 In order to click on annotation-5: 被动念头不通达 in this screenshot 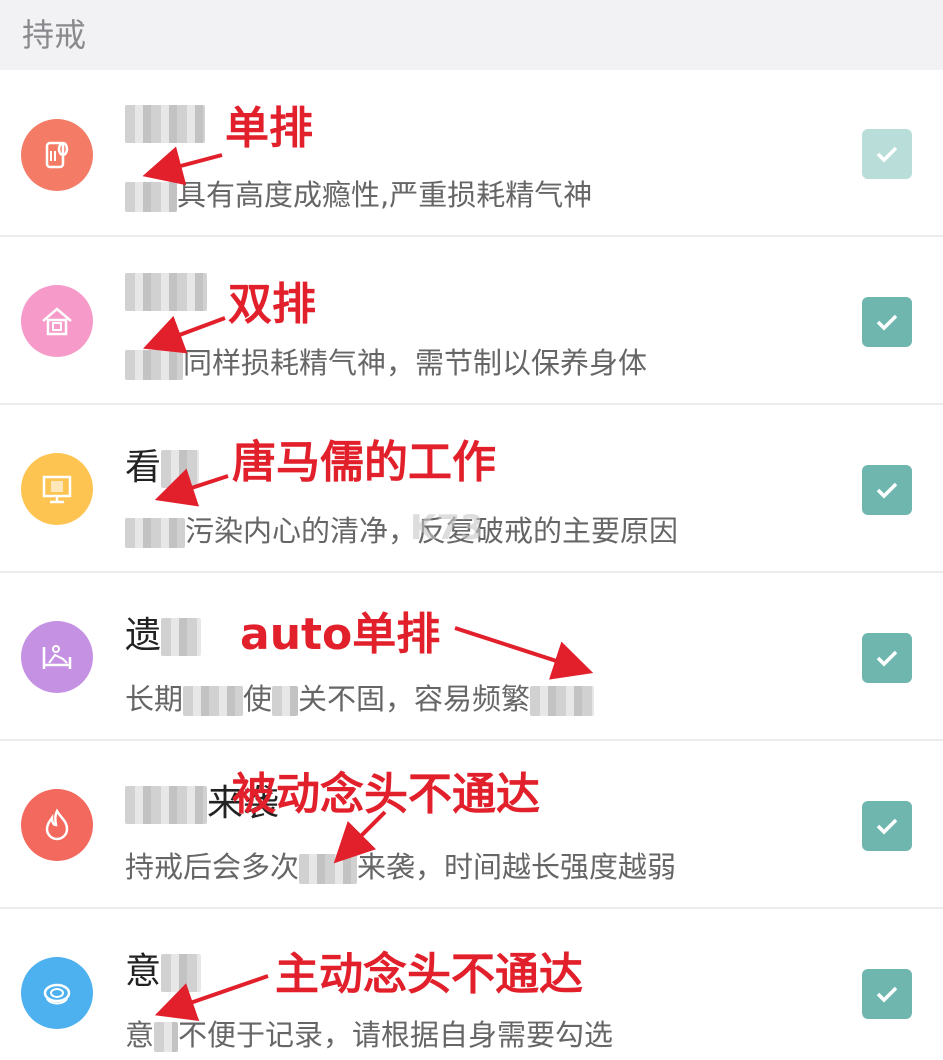, I will do `click(386, 794)`.